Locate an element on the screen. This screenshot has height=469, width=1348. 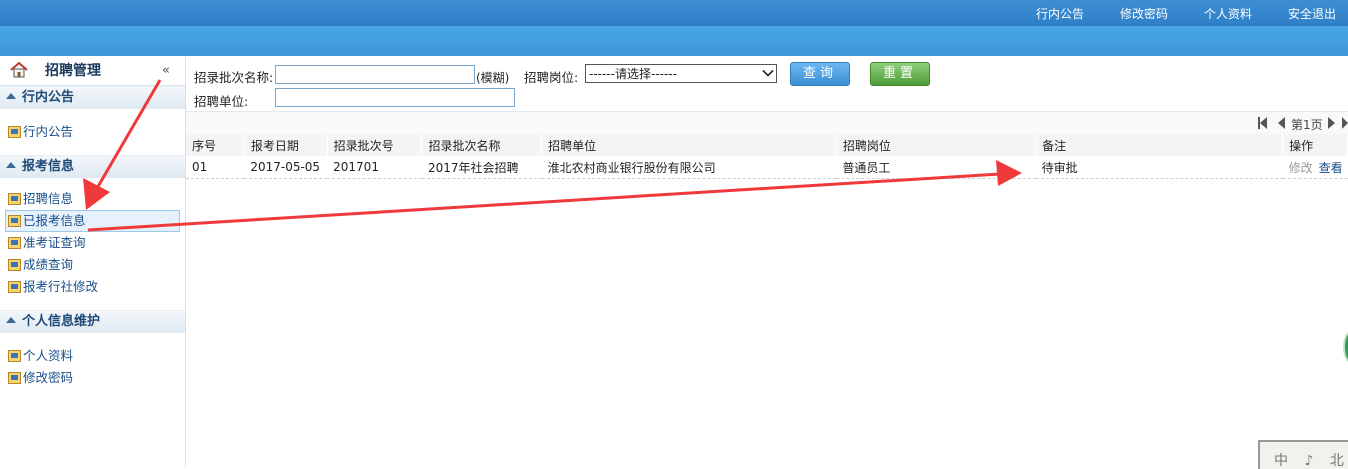
query-button: 查询 is located at coordinates (820, 74).